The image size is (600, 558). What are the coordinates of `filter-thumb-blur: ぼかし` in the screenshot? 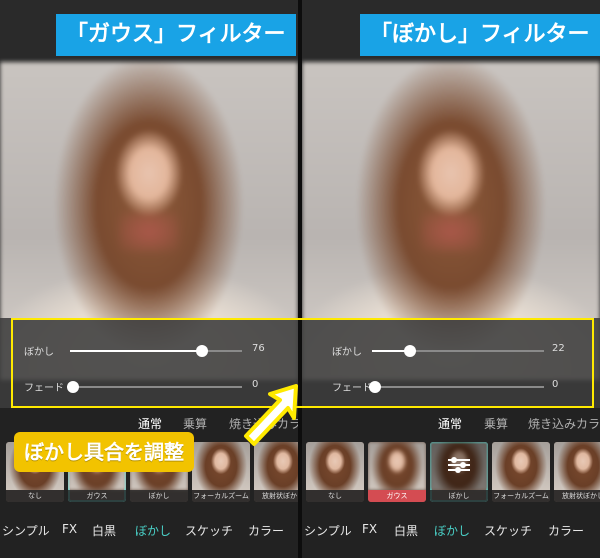 It's located at (459, 472).